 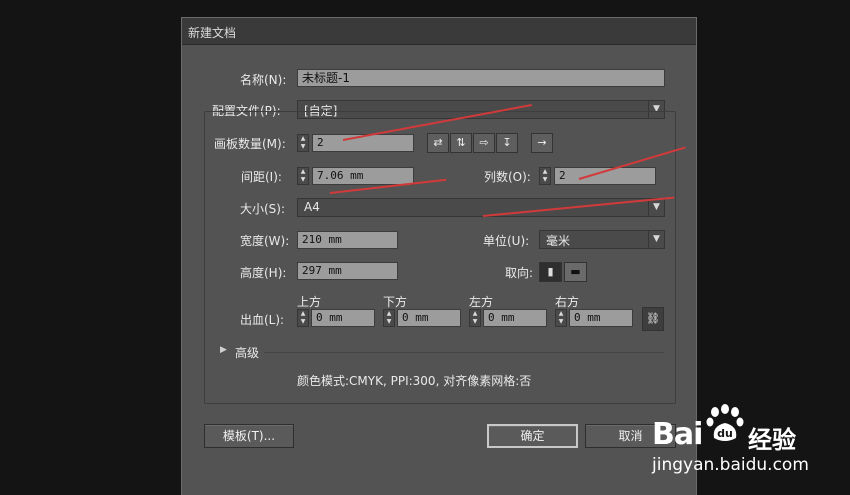 I want to click on bleed-top-input: 0 mm, so click(x=343, y=318).